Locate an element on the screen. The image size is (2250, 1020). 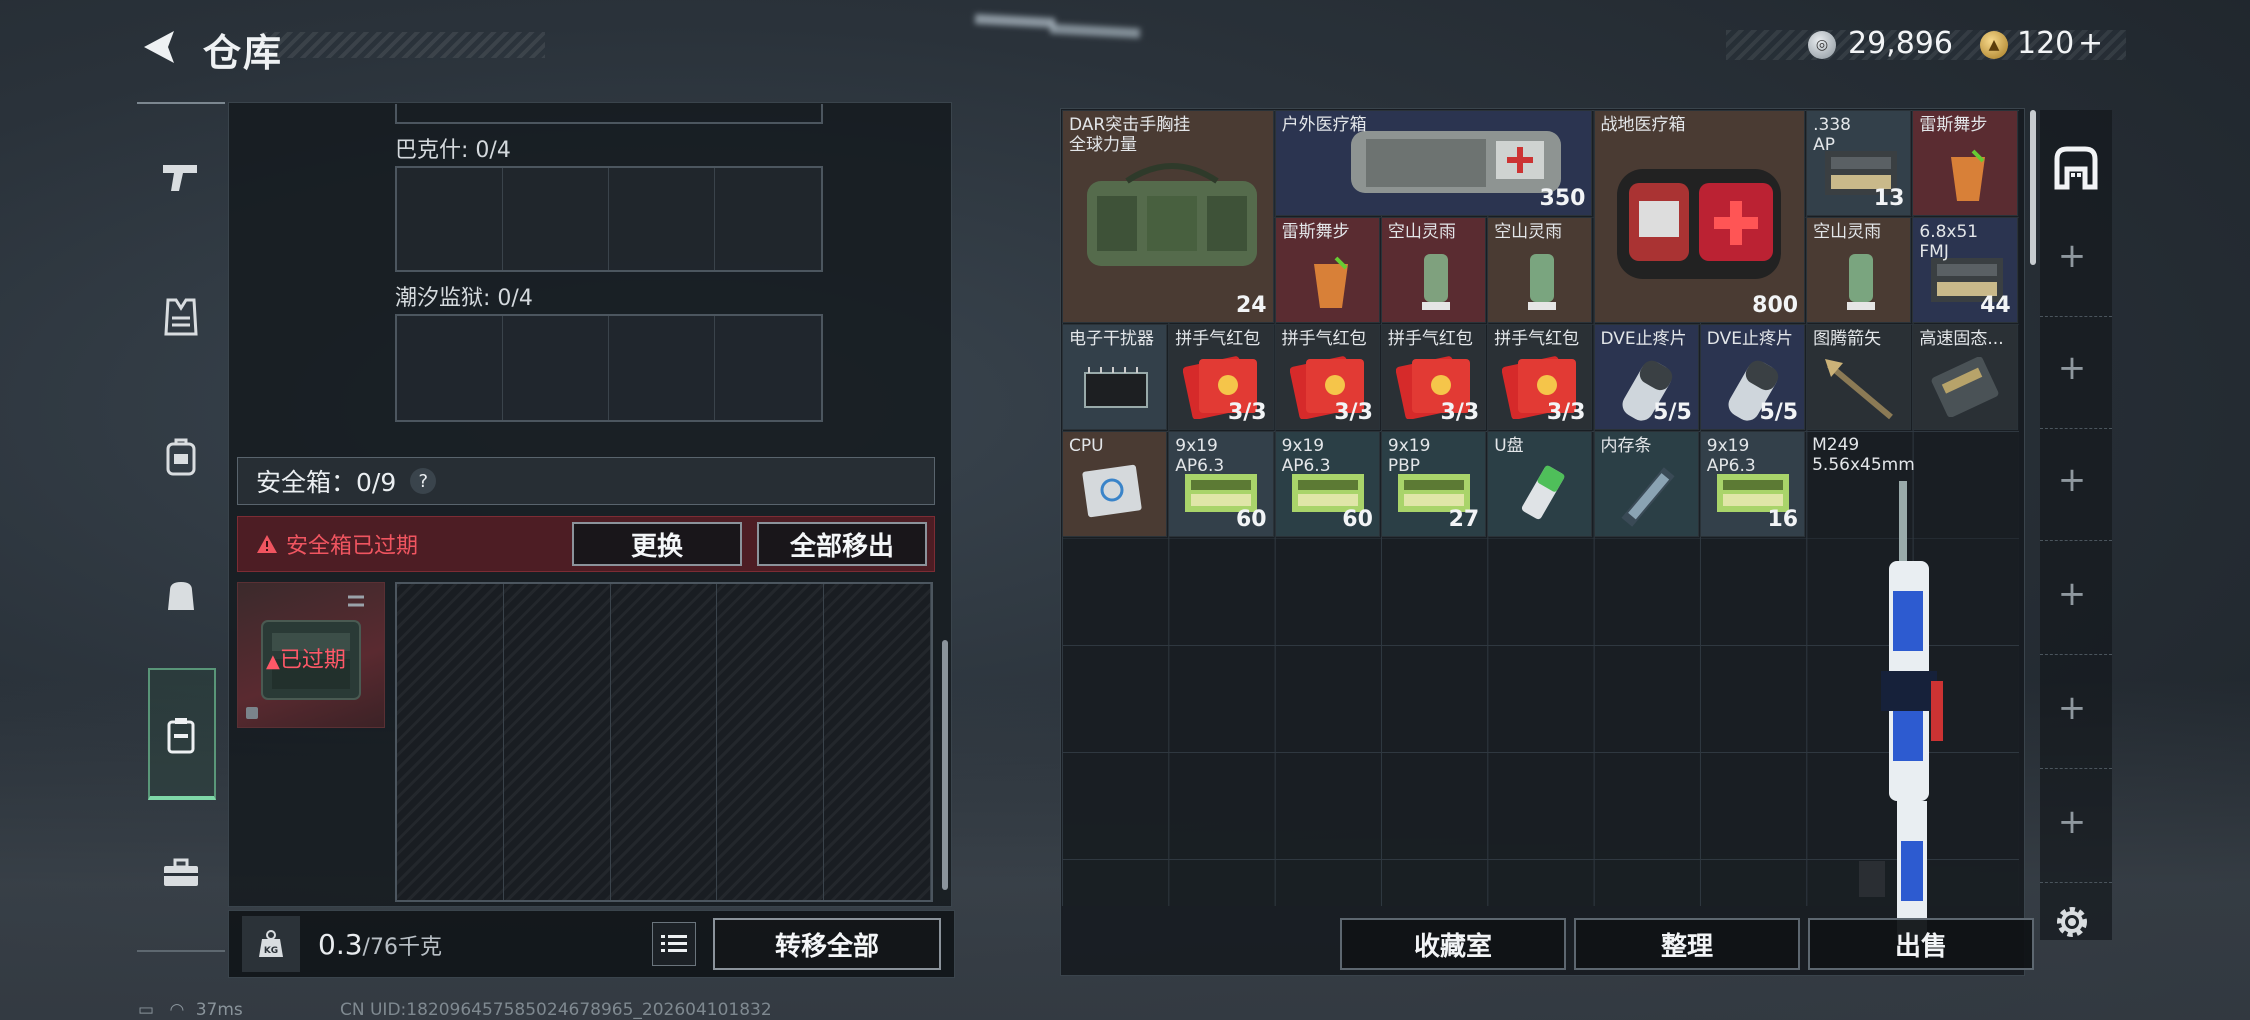
svg-text: KG is located at coordinates (271, 951).